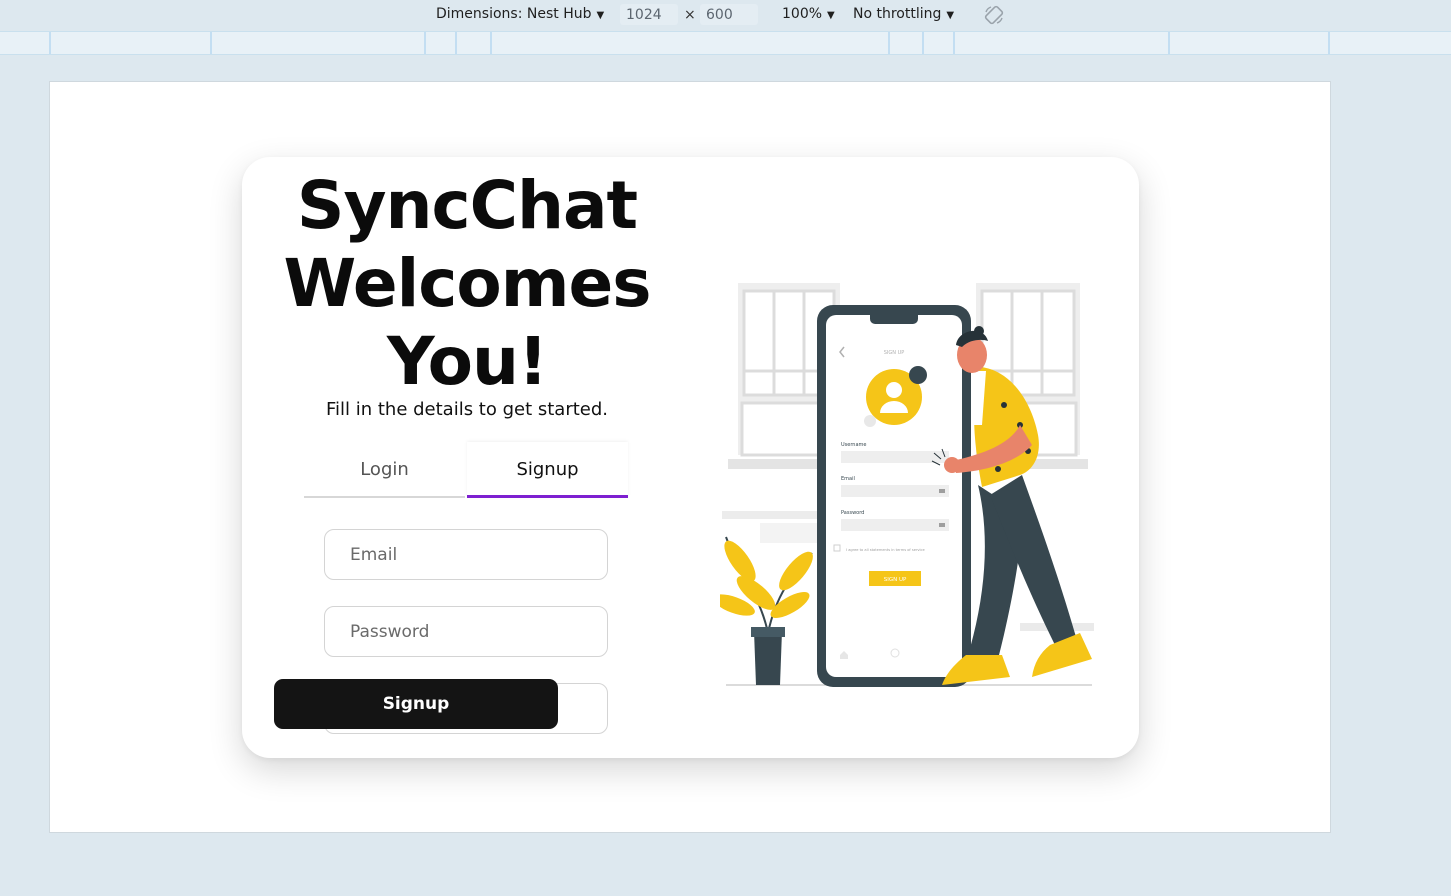 The width and height of the screenshot is (1451, 896). What do you see at coordinates (766, 610) in the screenshot?
I see `plant-icon` at bounding box center [766, 610].